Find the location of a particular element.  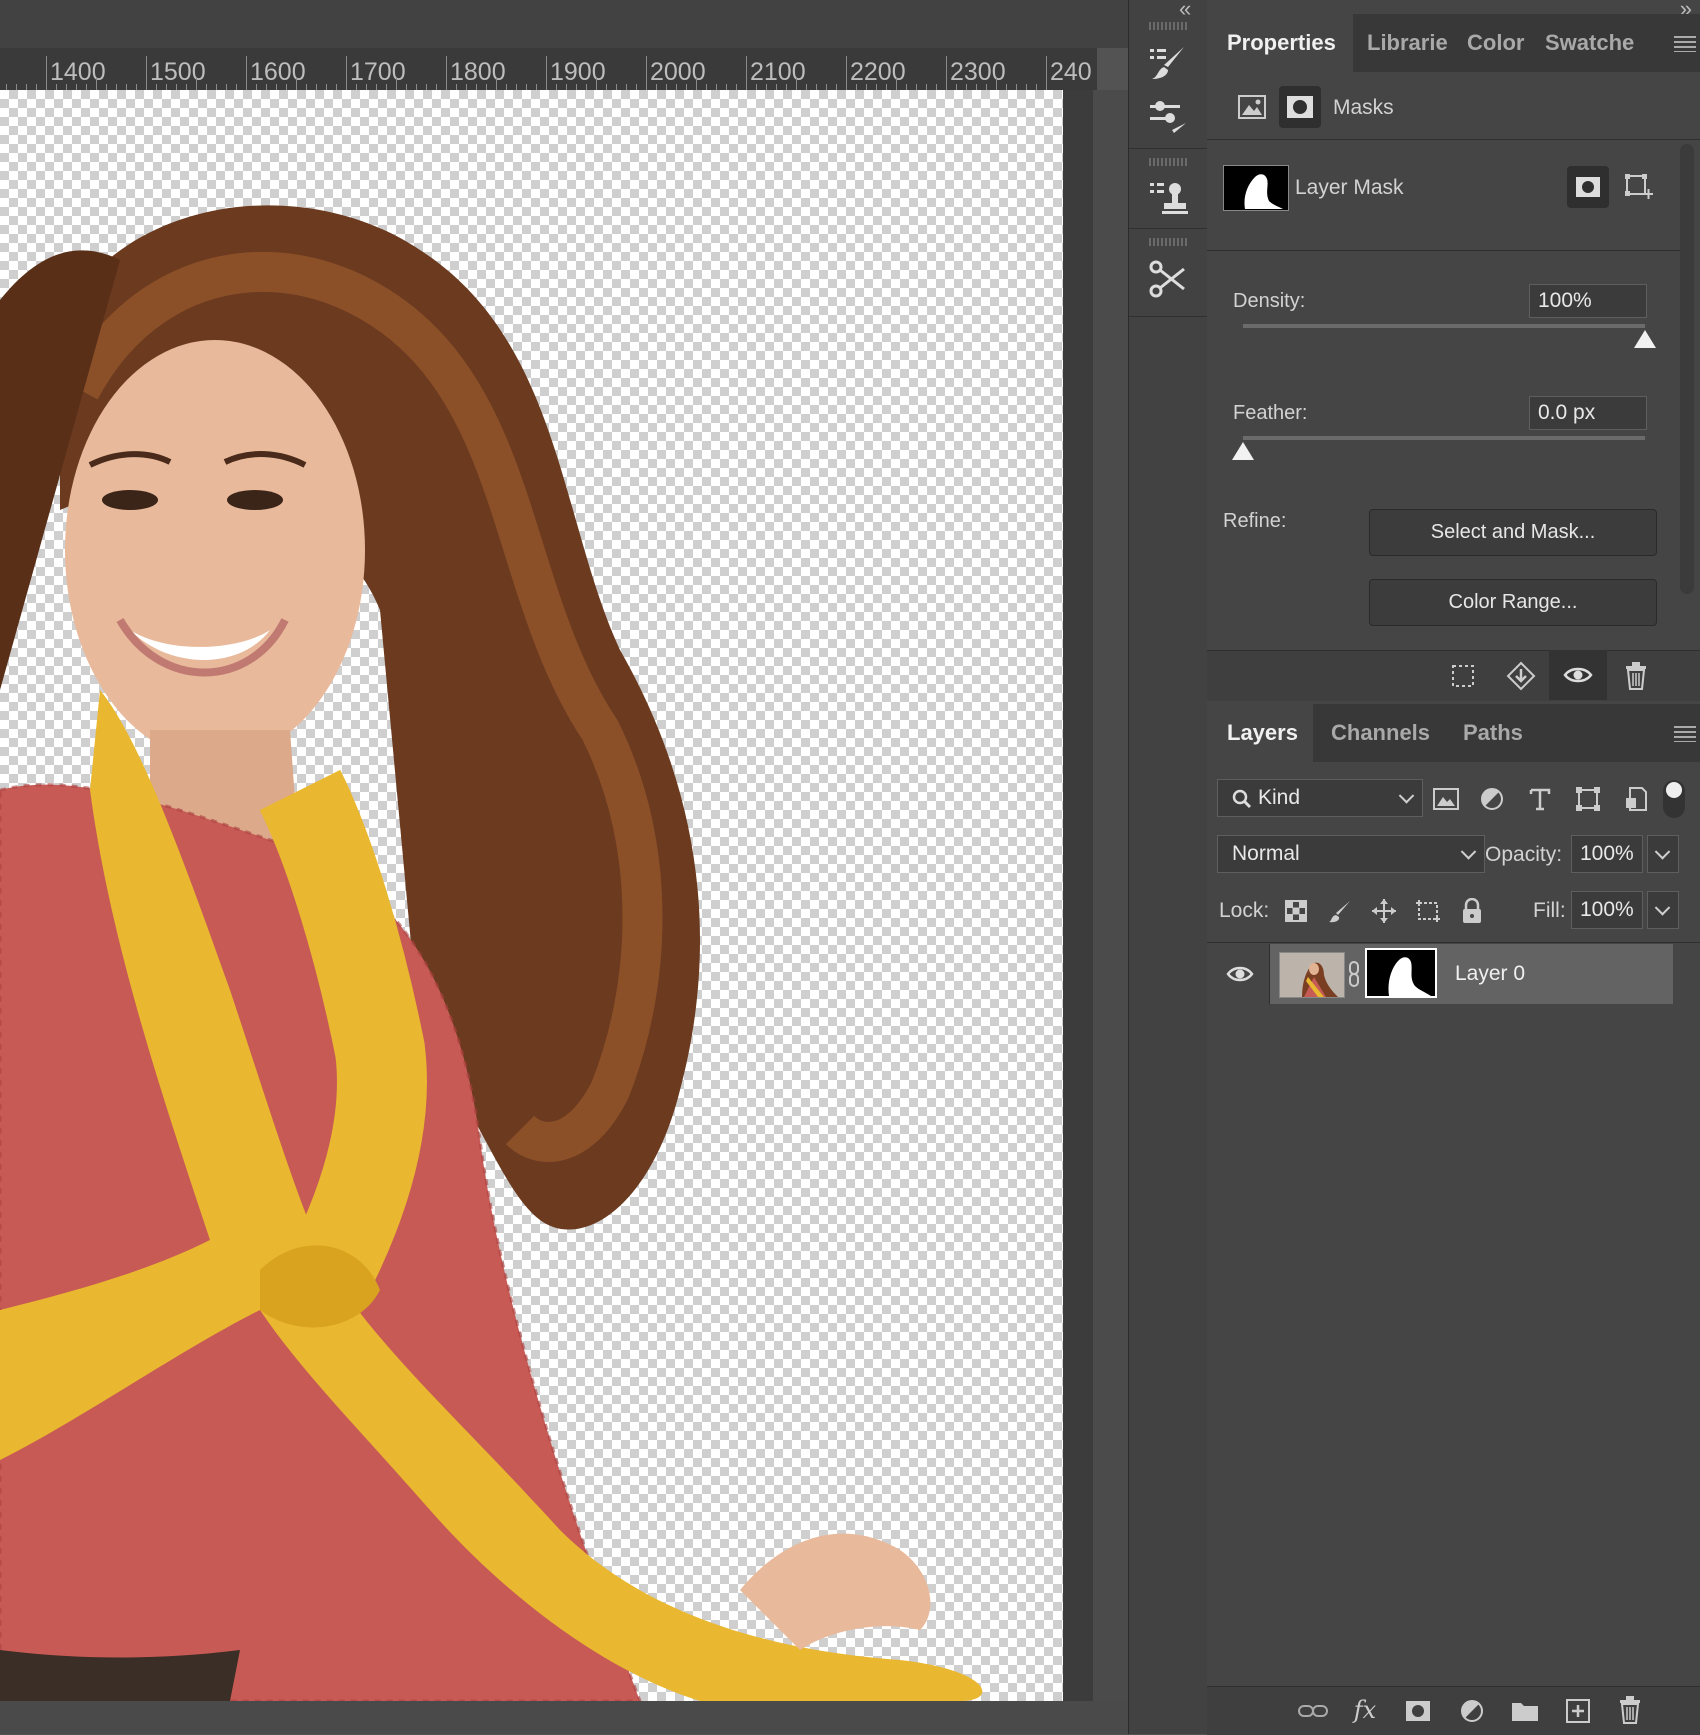

tool-presets-icon is located at coordinates (1168, 279).